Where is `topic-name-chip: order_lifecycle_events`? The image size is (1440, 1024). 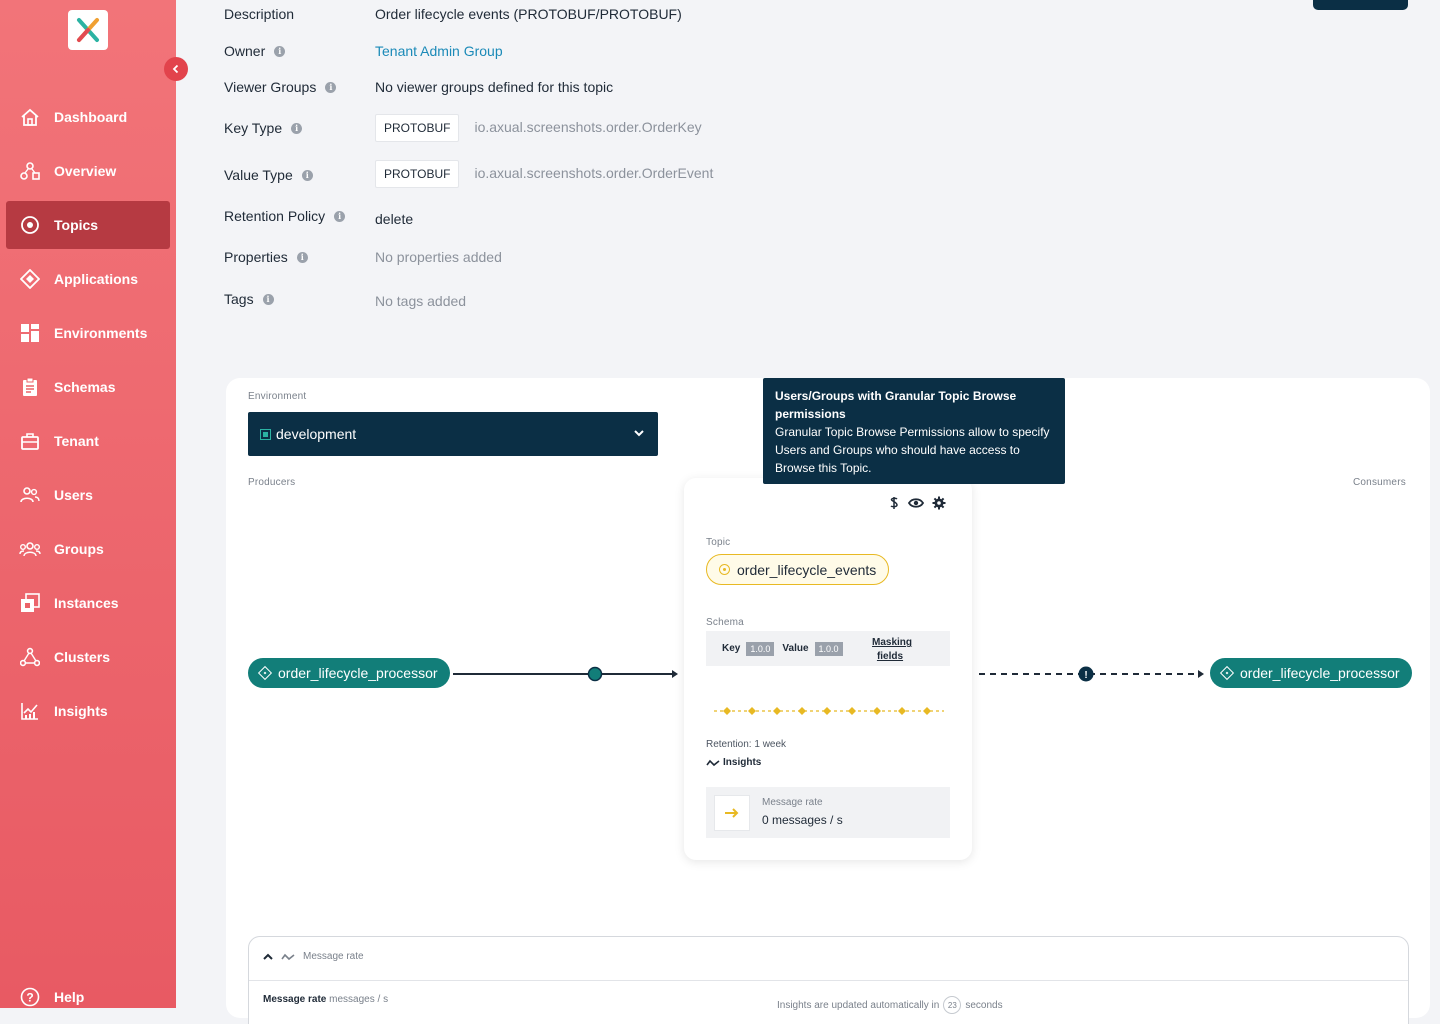
topic-name-chip: order_lifecycle_events is located at coordinates (798, 569).